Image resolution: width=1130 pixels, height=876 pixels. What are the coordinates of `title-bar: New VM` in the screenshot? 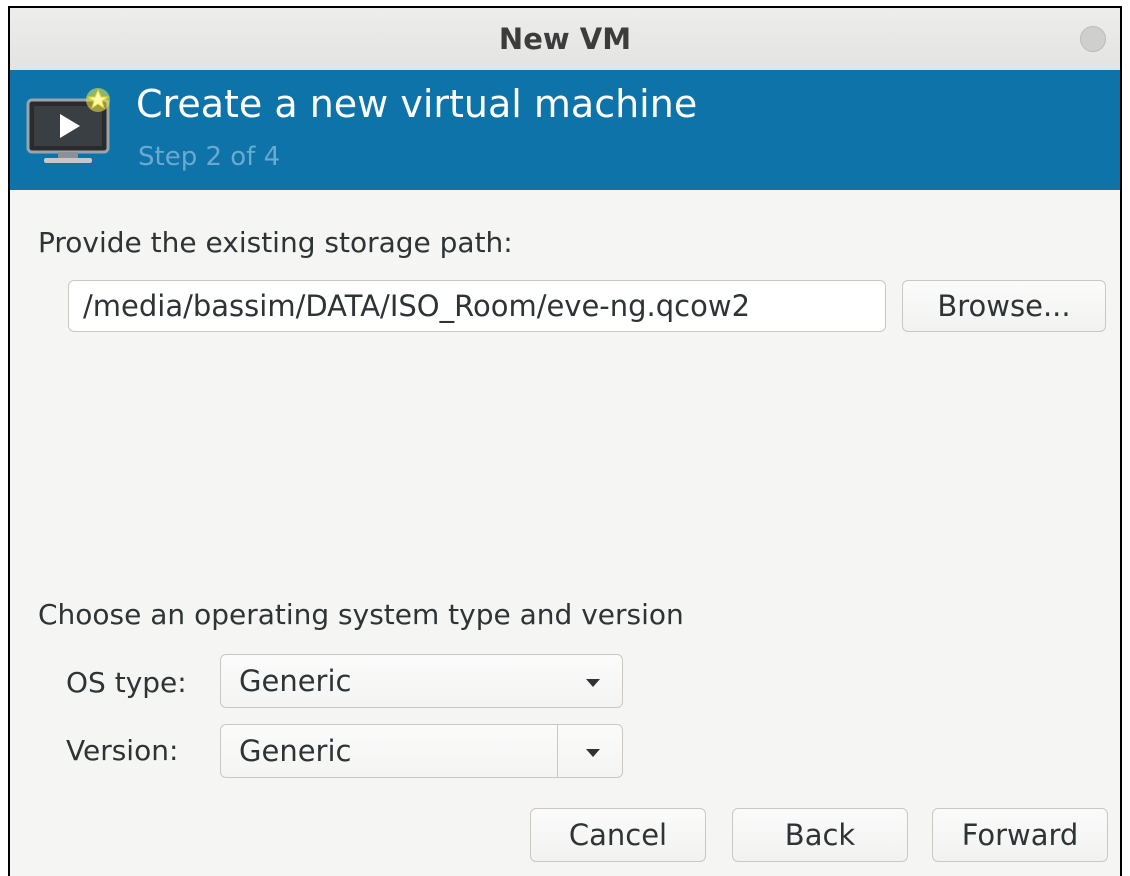 It's located at (565, 39).